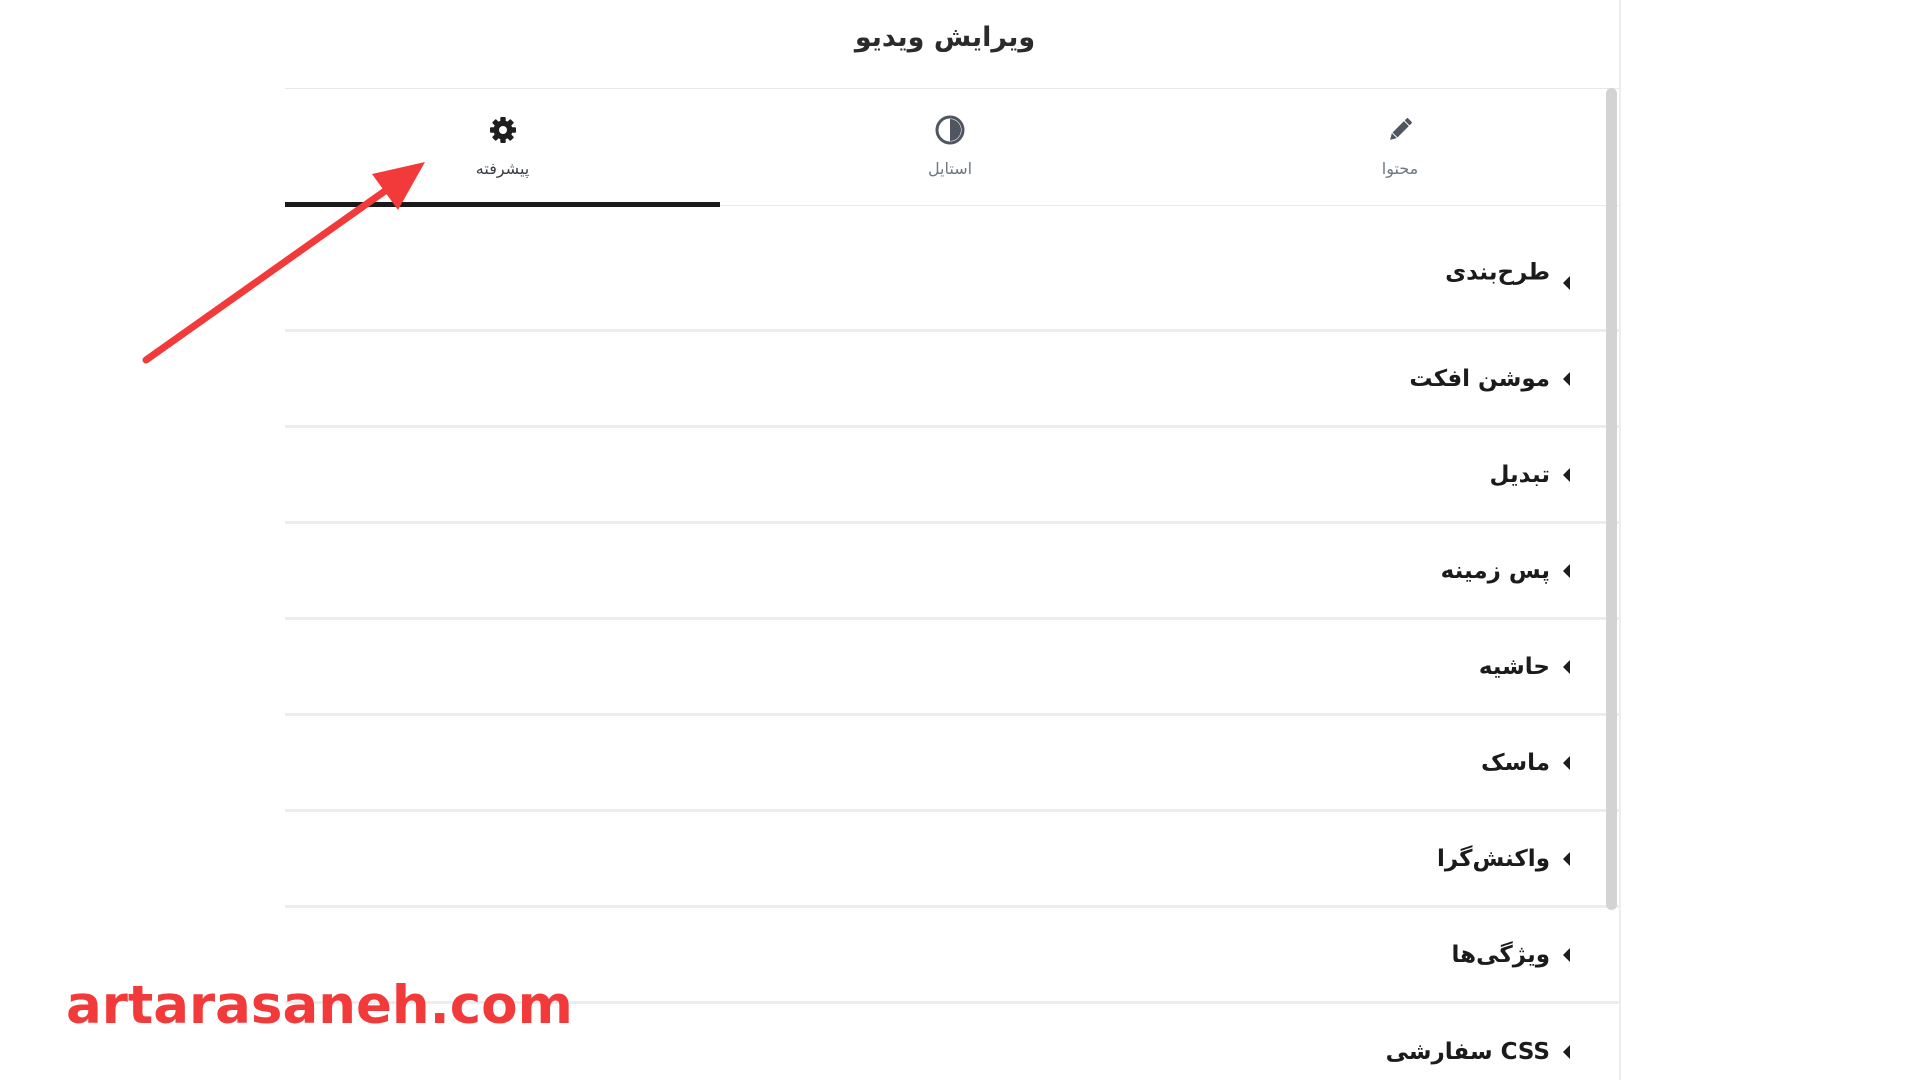 The height and width of the screenshot is (1080, 1920). What do you see at coordinates (945, 37) in the screenshot?
I see `panel-title: ویرایش ویدیو` at bounding box center [945, 37].